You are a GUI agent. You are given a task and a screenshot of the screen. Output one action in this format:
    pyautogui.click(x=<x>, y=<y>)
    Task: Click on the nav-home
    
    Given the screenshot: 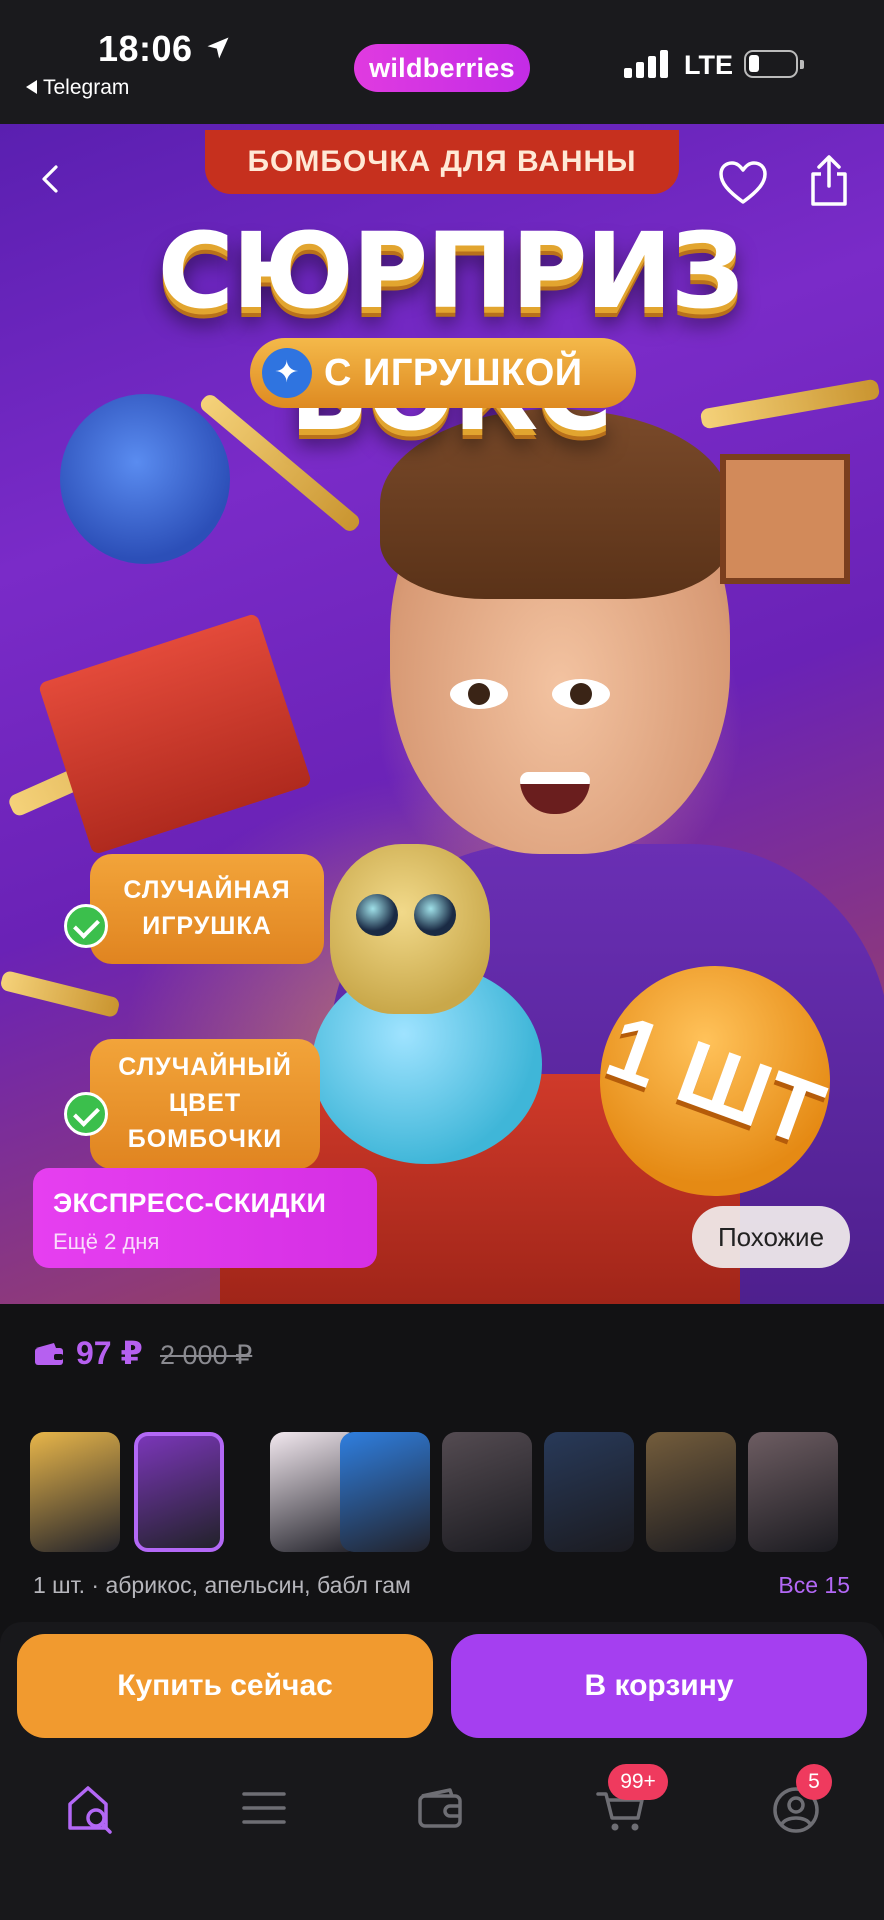 What is the action you would take?
    pyautogui.click(x=92, y=1809)
    